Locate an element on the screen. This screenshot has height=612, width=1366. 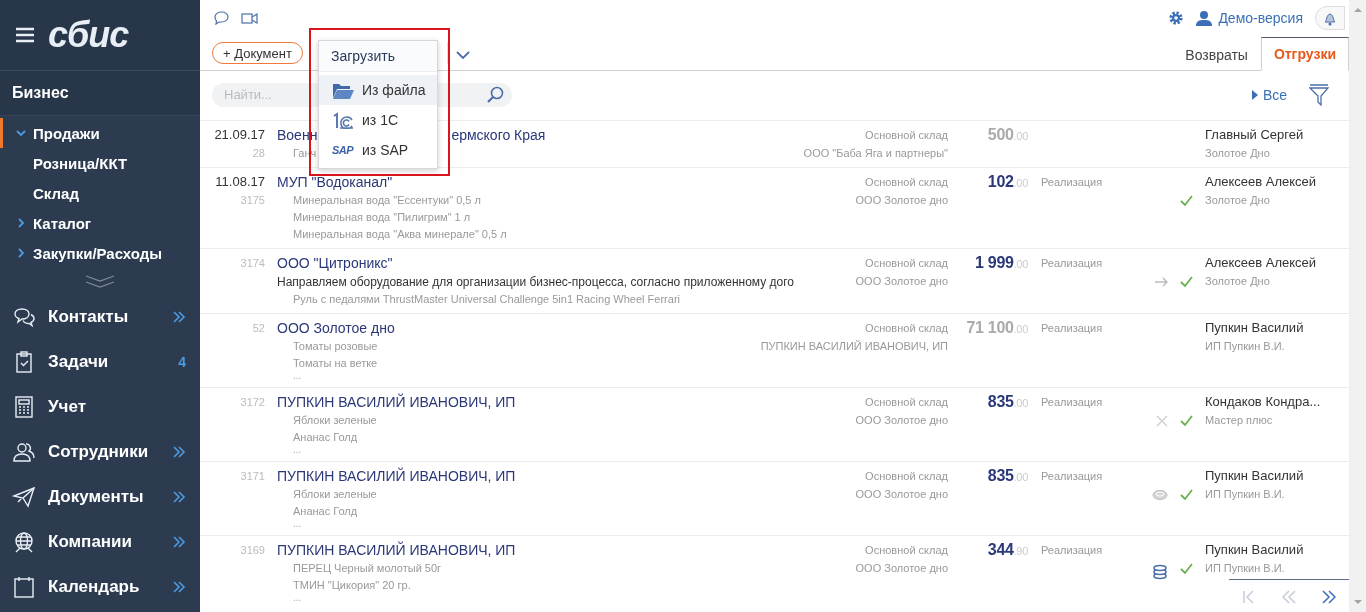
coin-icon is located at coordinates (1160, 495).